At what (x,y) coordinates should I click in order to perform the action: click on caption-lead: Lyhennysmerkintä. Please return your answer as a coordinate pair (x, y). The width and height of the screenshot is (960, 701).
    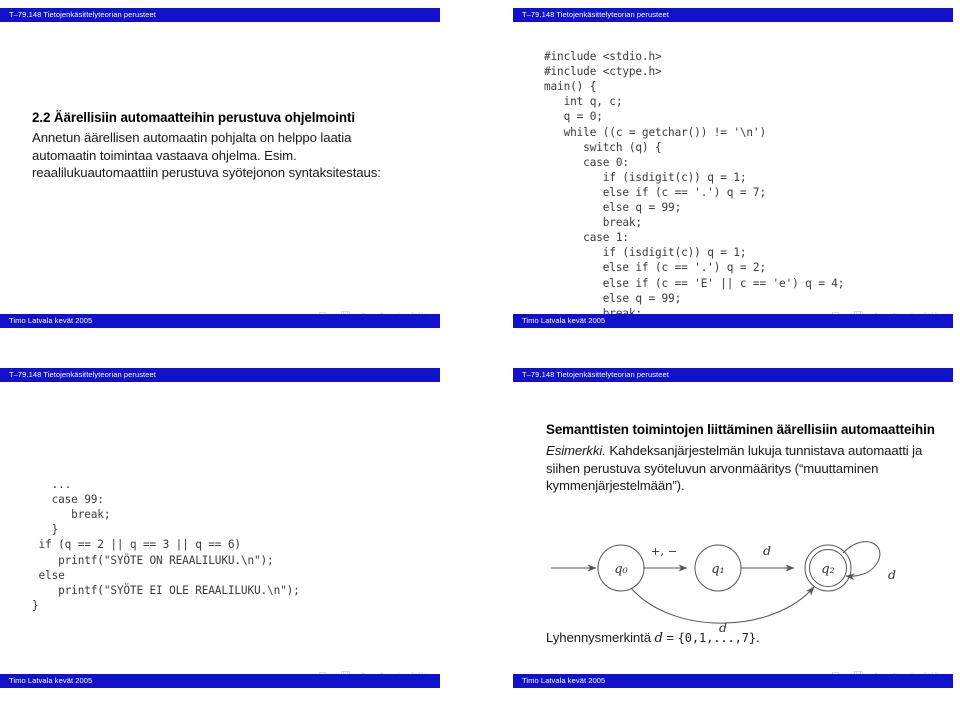
    Looking at the image, I should click on (600, 637).